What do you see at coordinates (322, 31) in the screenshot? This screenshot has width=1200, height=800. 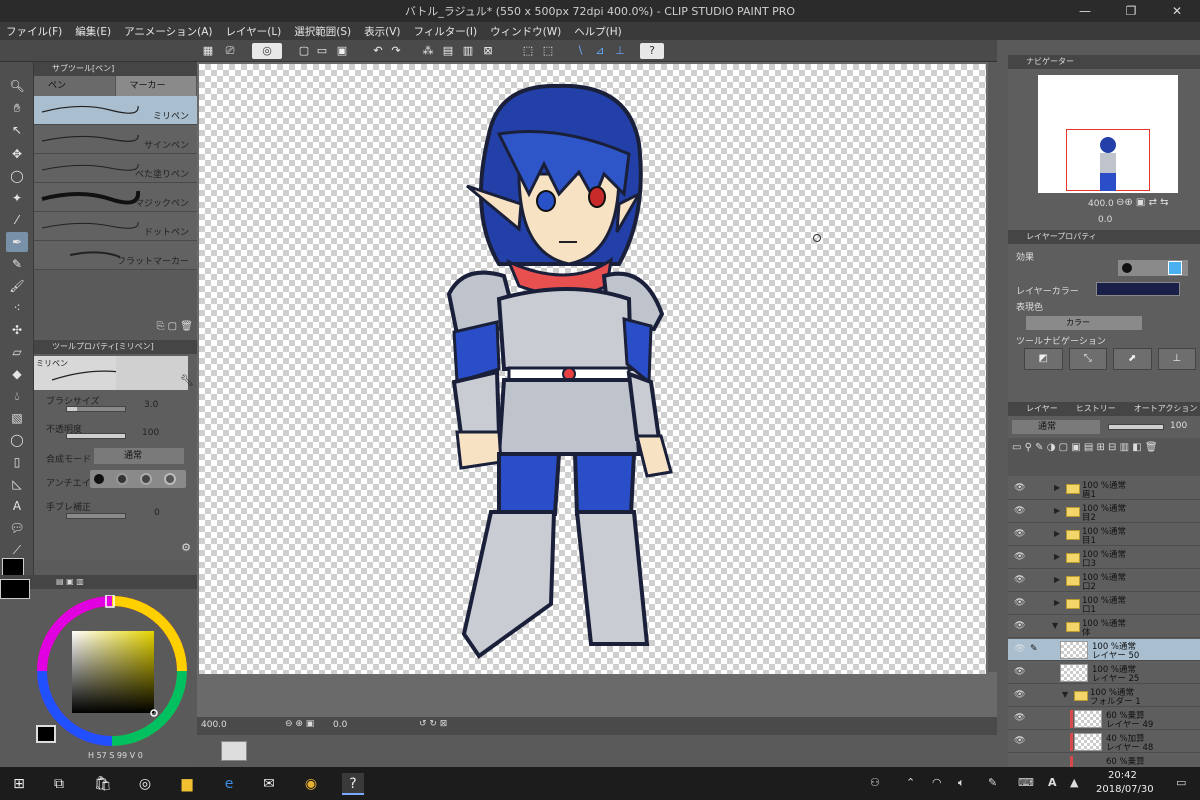 I see `menu-selection: 選択範囲(S)` at bounding box center [322, 31].